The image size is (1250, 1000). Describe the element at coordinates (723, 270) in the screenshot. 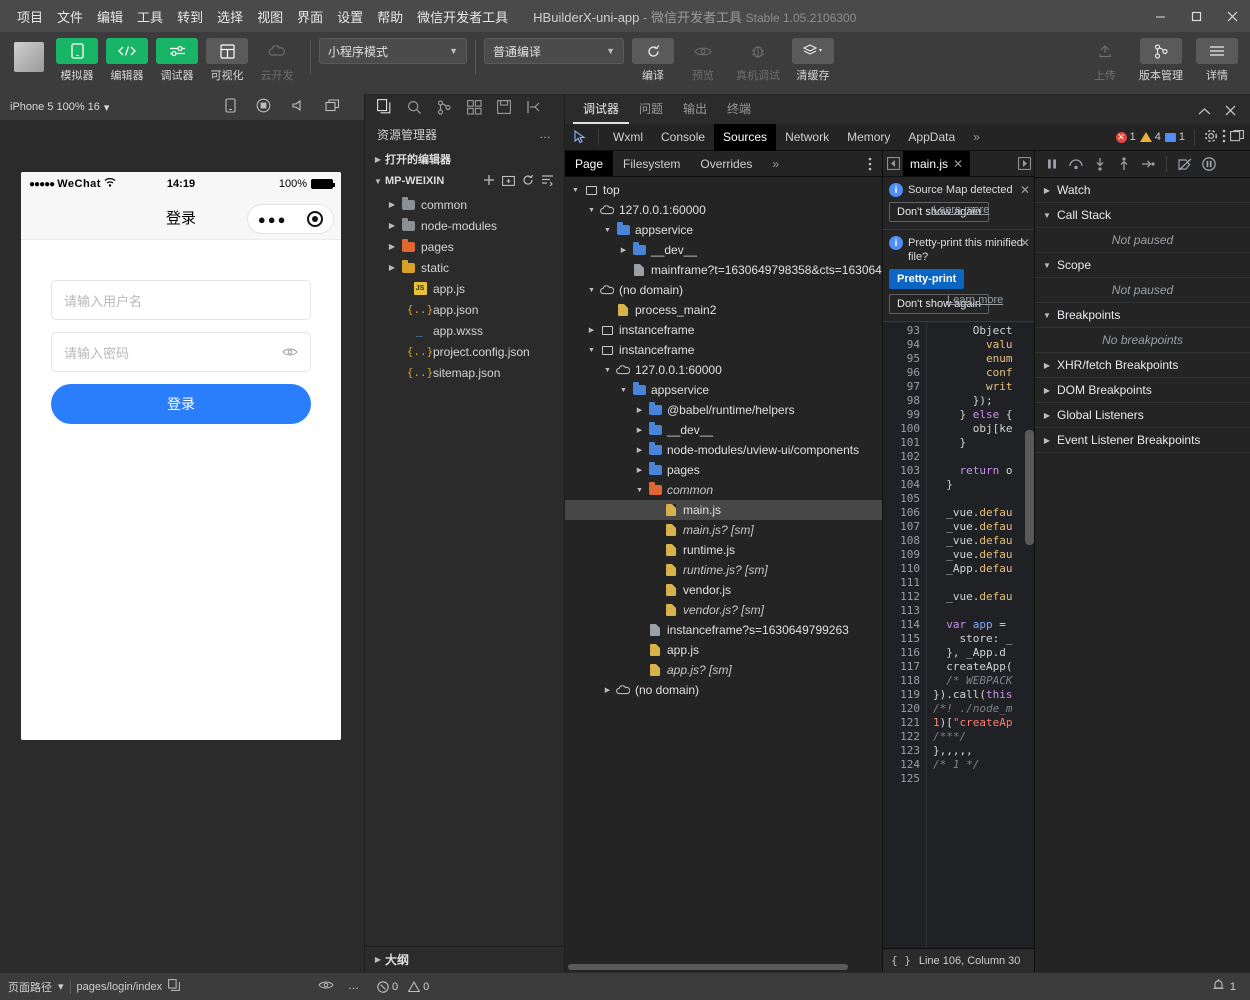

I see `navigator-tree-item: mainframe?t=1630649798358&cts=163064979` at that location.